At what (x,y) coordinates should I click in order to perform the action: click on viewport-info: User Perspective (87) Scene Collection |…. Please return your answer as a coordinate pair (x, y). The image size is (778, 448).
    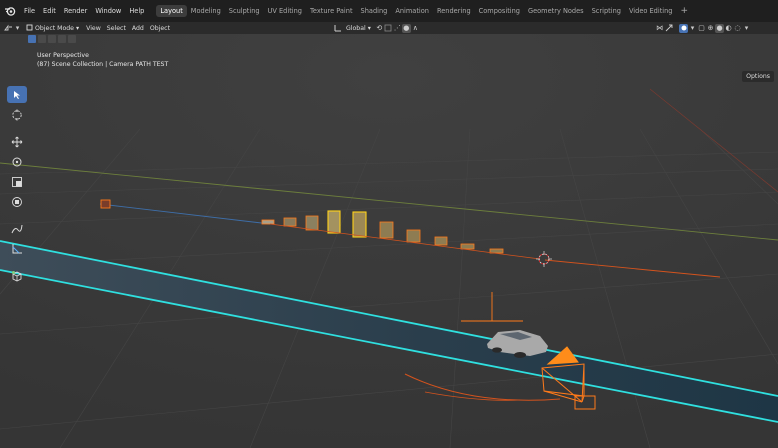
    Looking at the image, I should click on (102, 60).